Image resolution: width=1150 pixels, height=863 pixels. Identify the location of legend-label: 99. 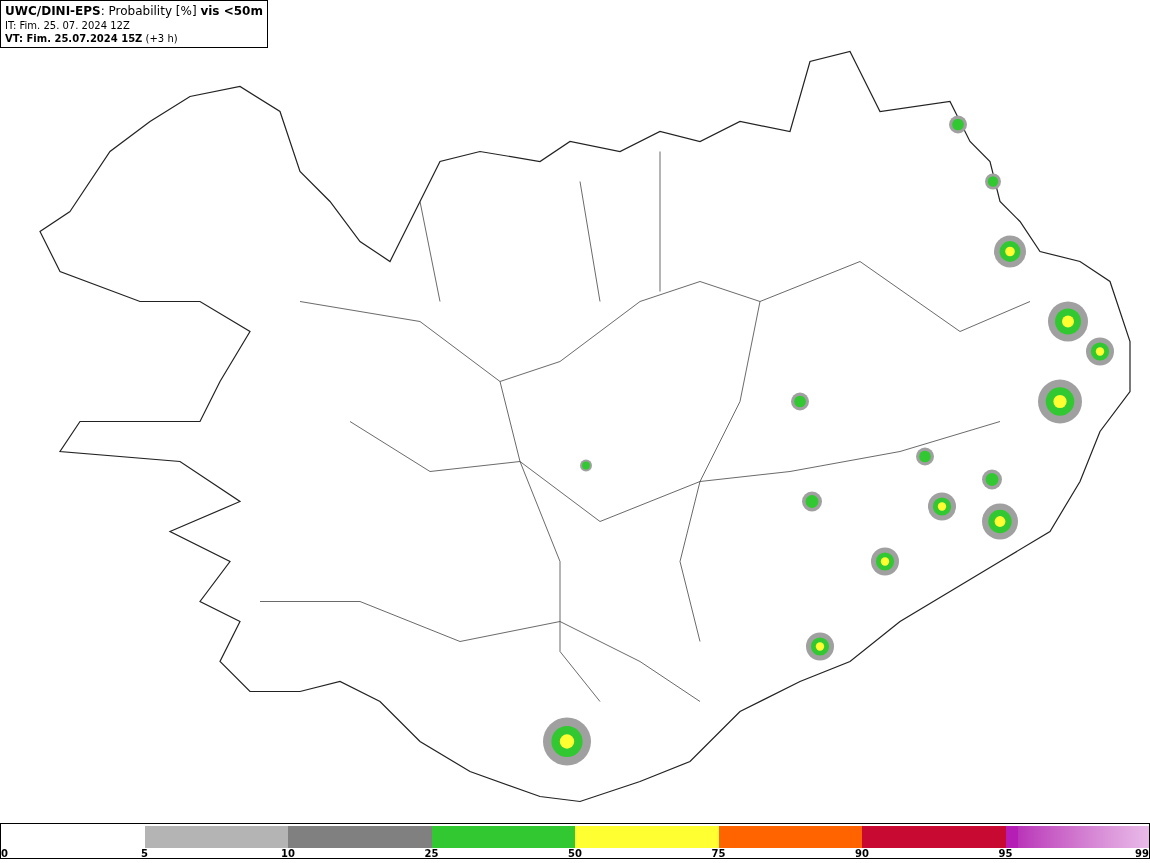
(1142, 854).